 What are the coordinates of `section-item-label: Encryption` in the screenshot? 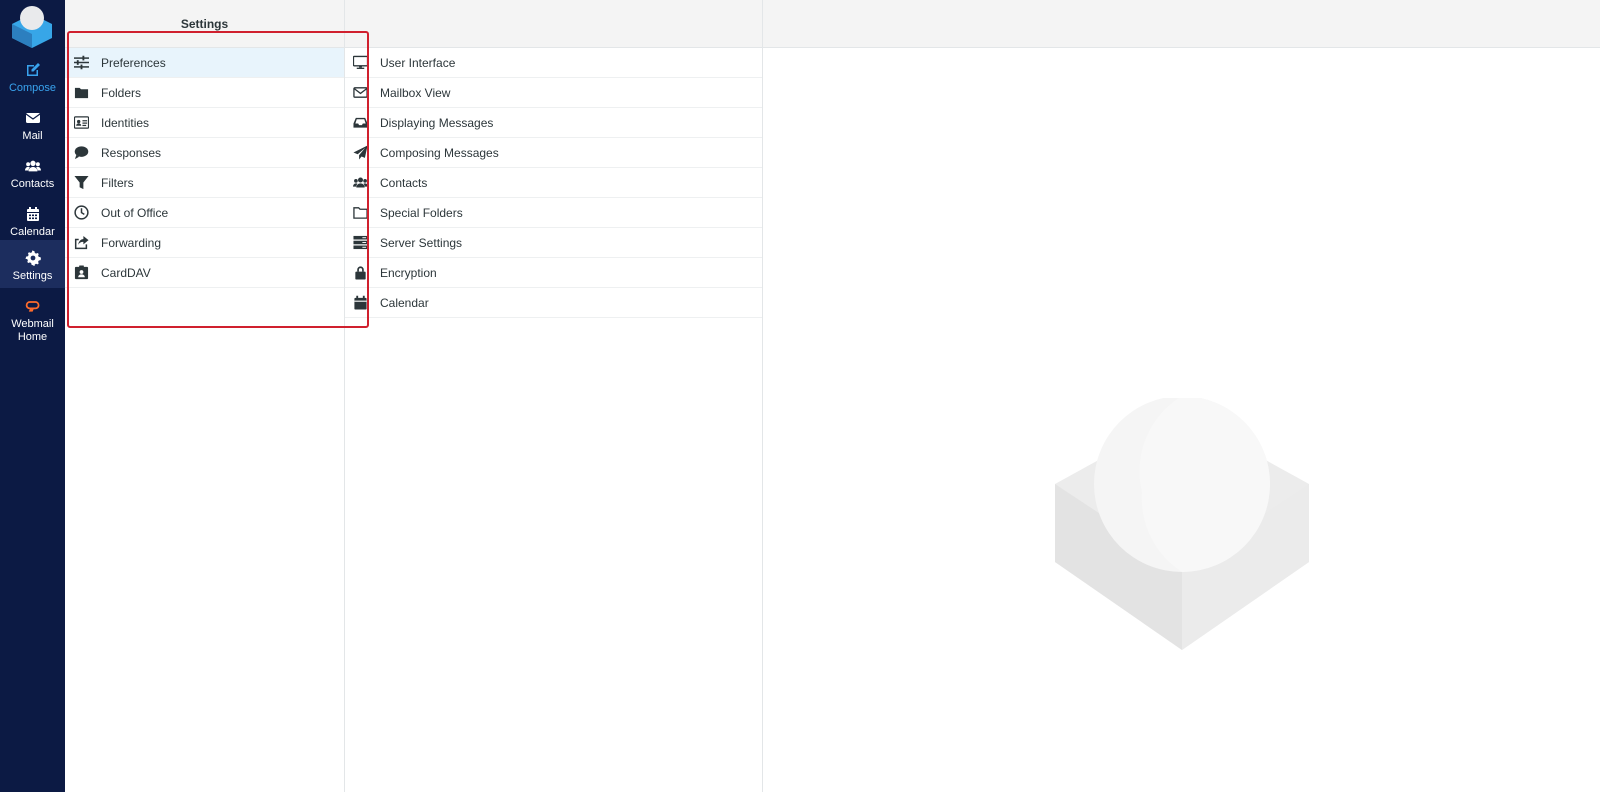 It's located at (408, 272).